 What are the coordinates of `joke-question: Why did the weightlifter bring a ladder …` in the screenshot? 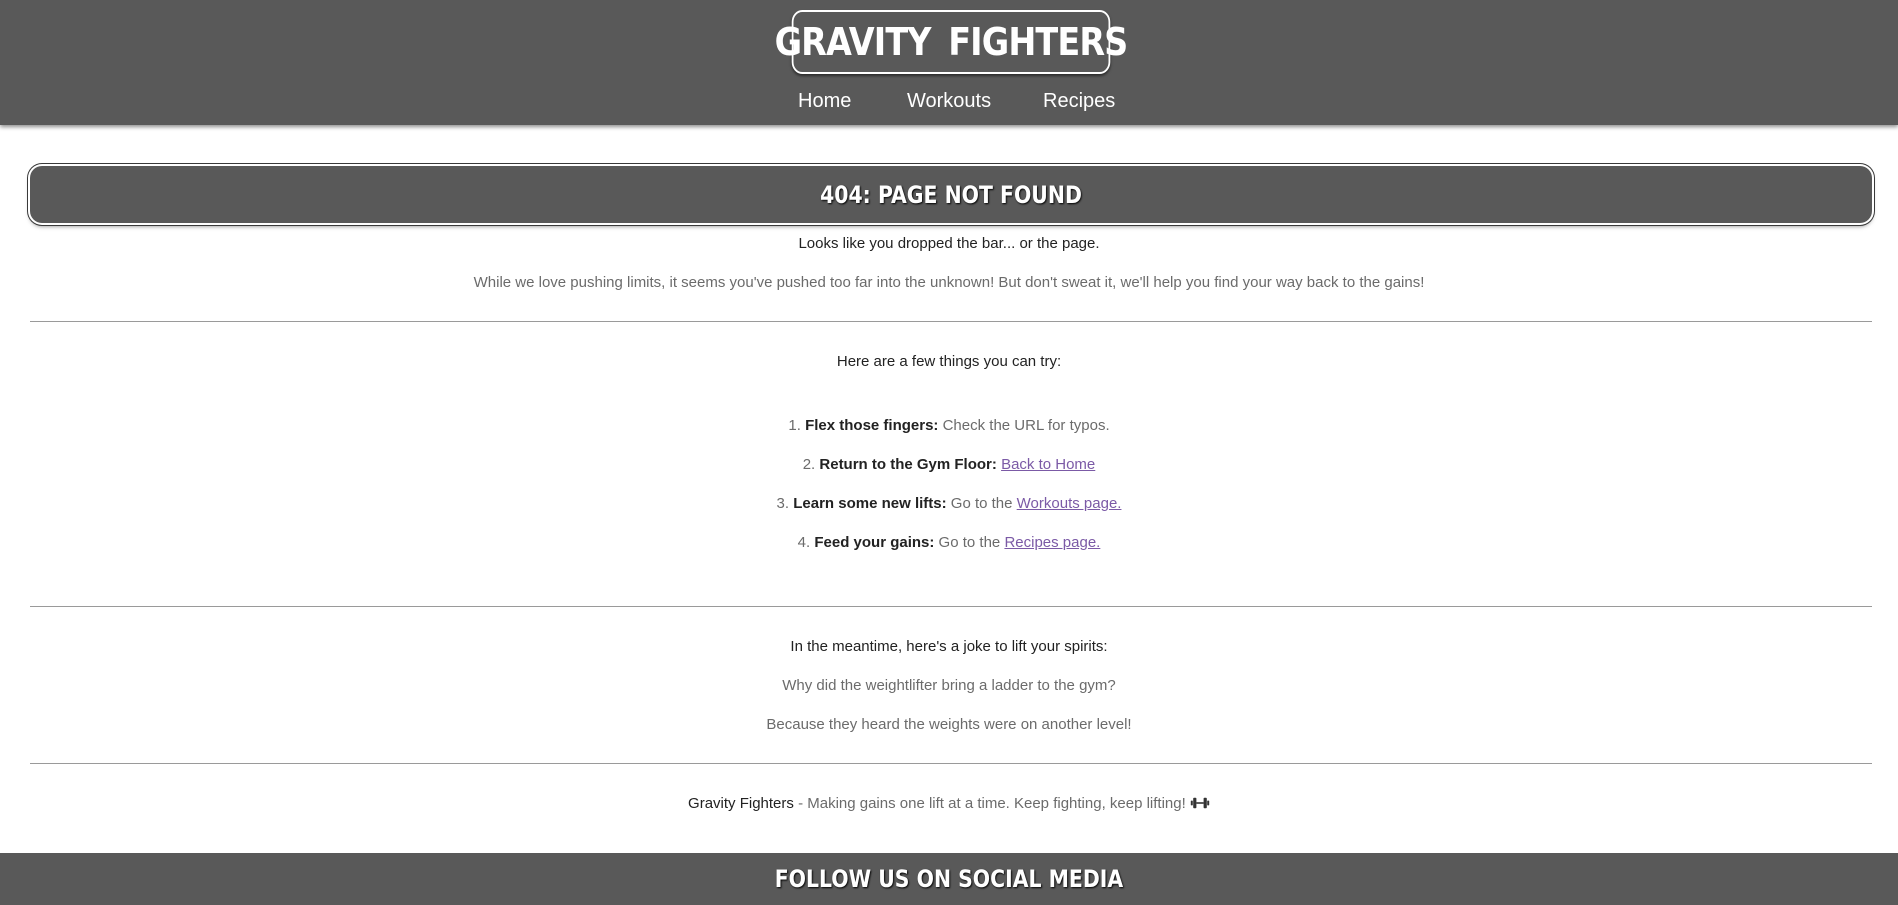 It's located at (949, 685).